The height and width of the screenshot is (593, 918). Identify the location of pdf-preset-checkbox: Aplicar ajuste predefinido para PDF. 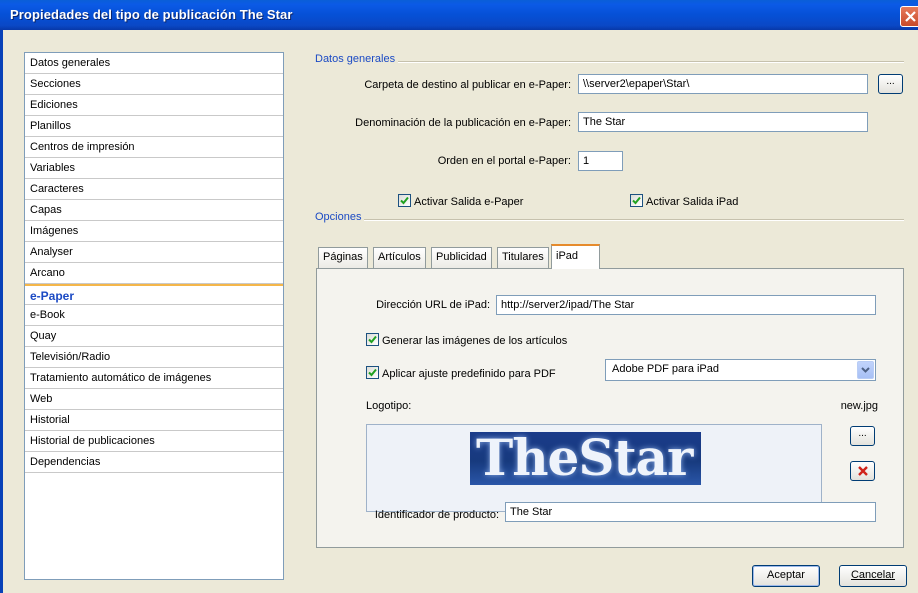
(461, 374).